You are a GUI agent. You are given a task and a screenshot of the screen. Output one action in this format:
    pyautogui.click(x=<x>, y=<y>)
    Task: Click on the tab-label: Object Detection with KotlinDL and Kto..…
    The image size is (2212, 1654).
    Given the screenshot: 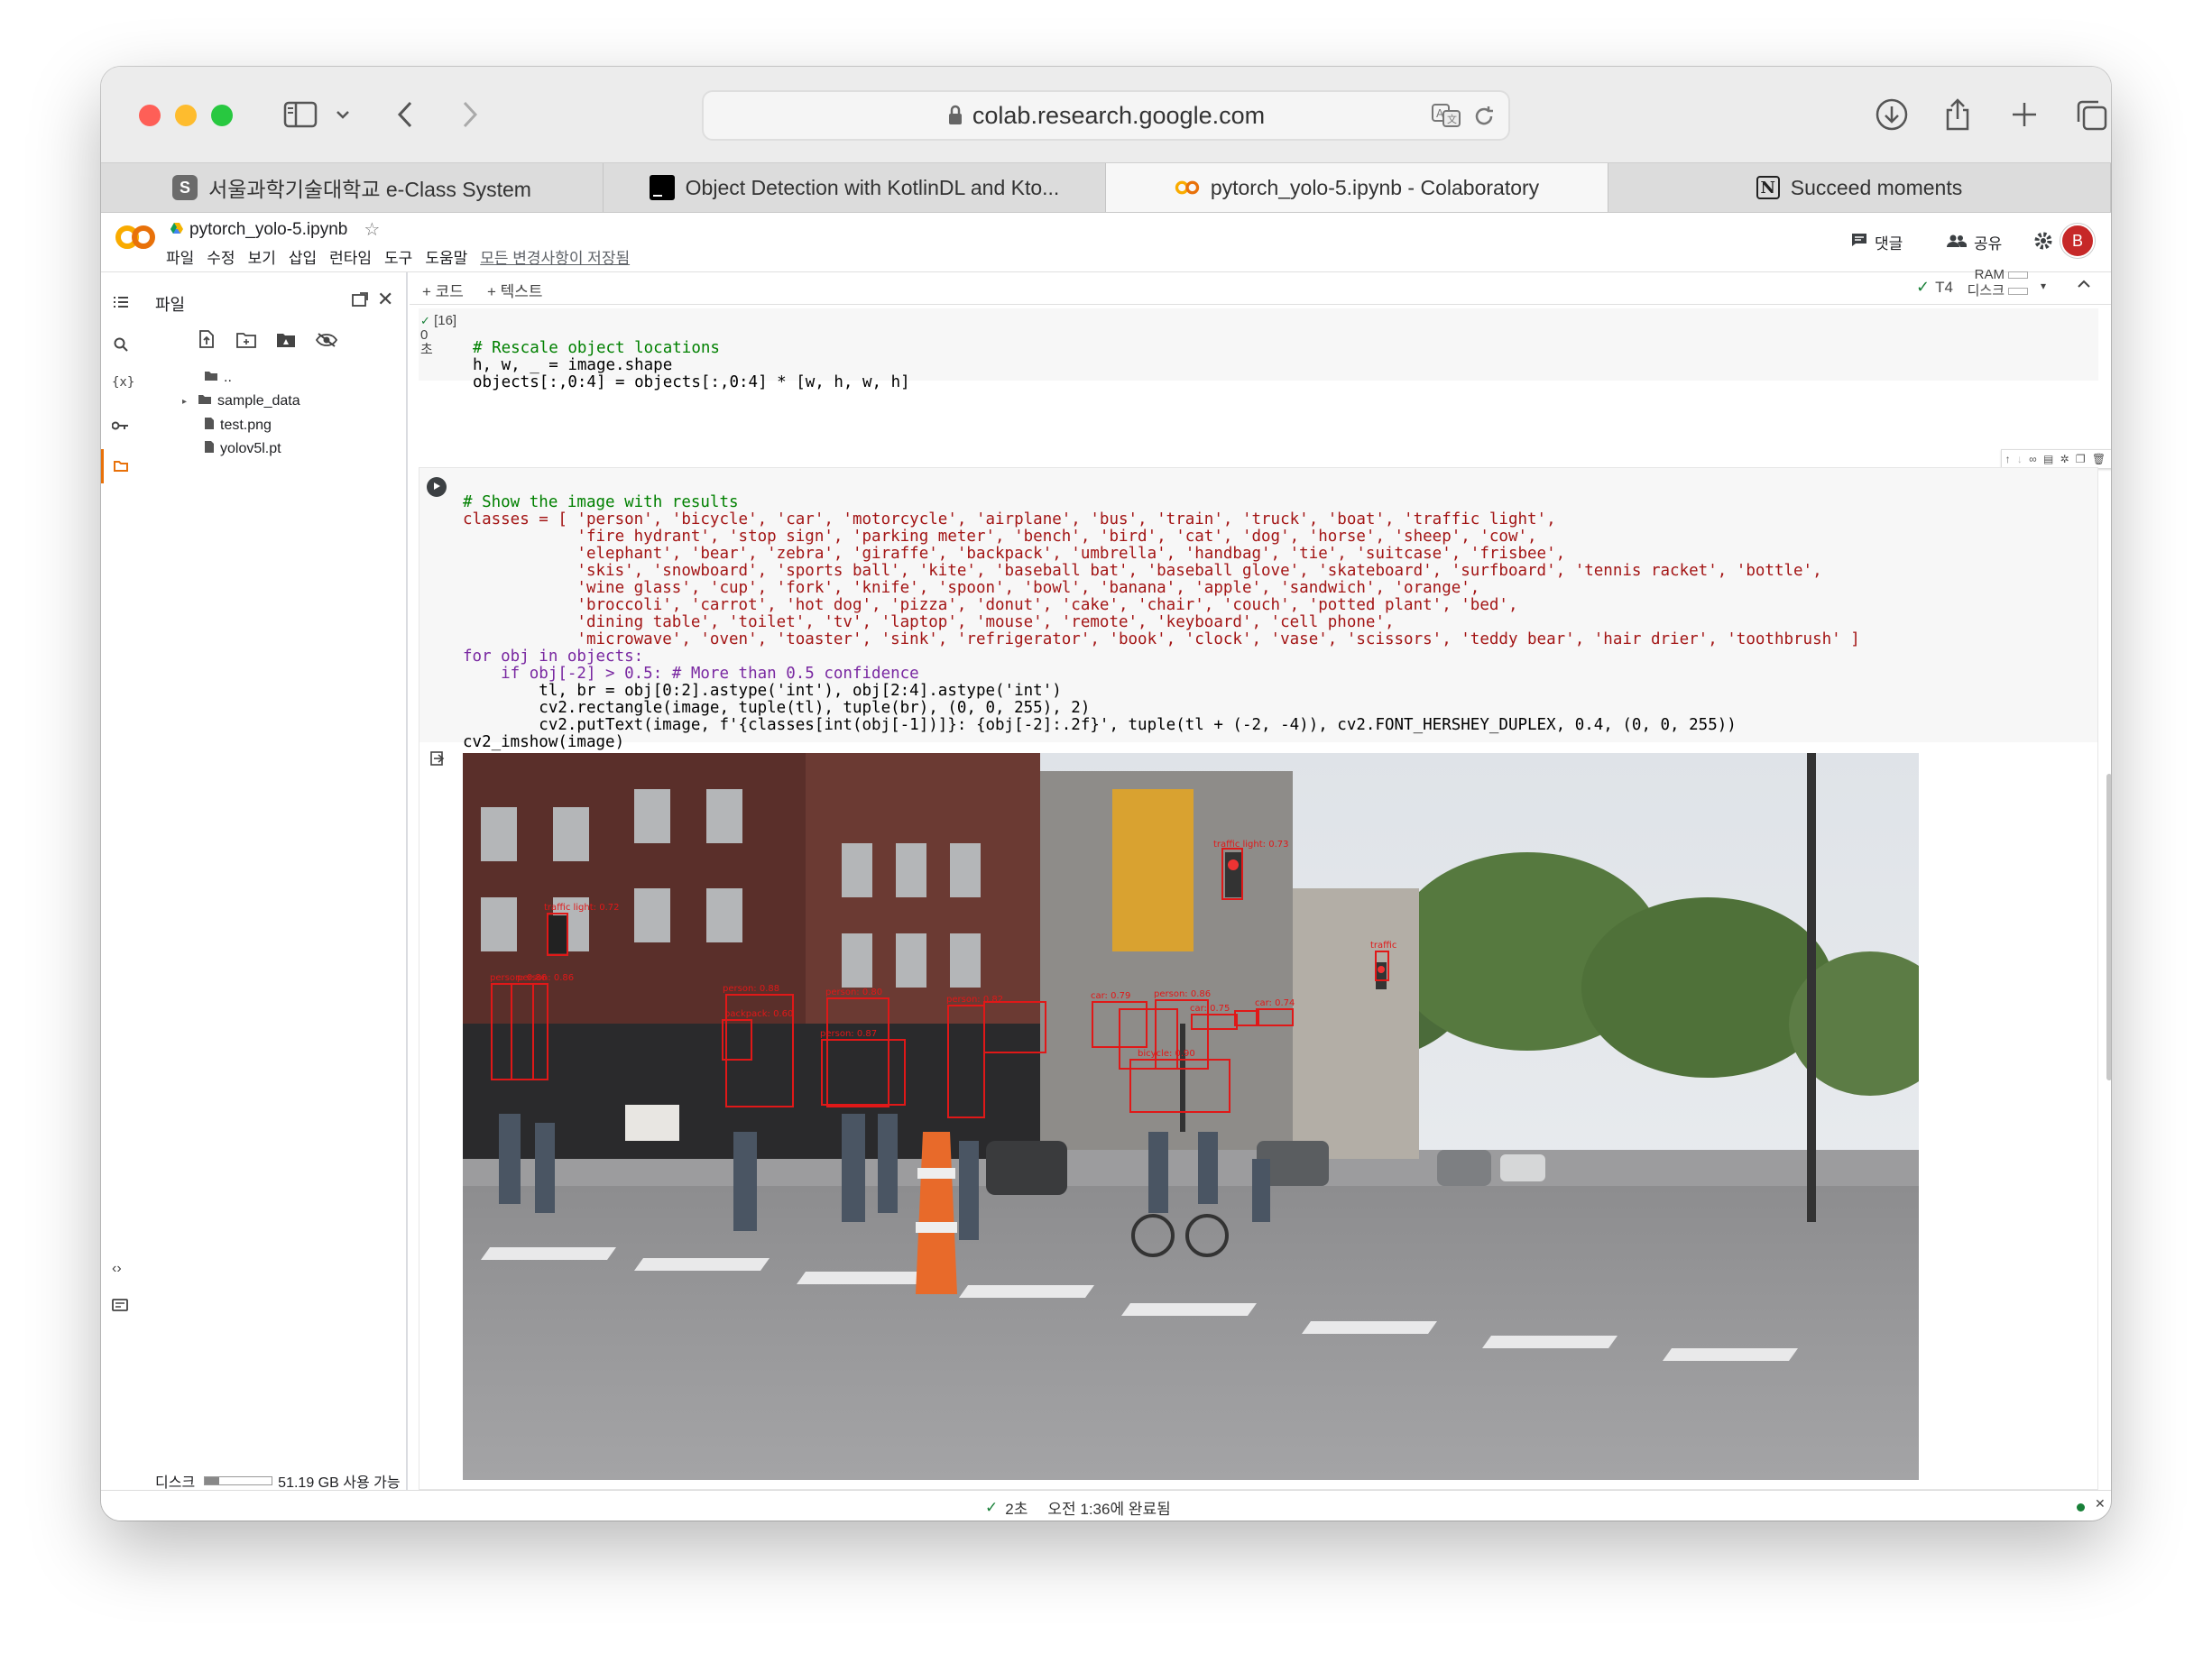 What is the action you would take?
    pyautogui.click(x=872, y=187)
    